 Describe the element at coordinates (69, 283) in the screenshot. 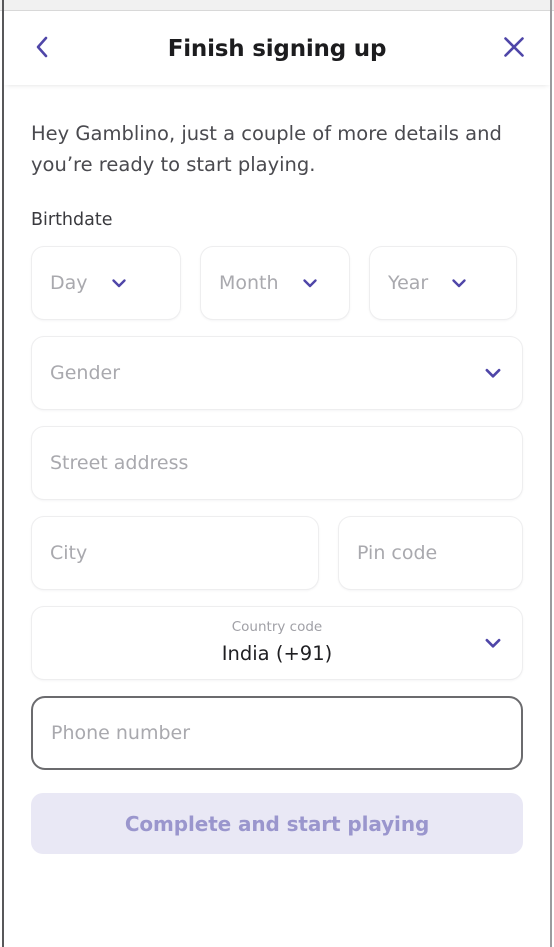

I see `birthdate-day-placeholder: Day` at that location.